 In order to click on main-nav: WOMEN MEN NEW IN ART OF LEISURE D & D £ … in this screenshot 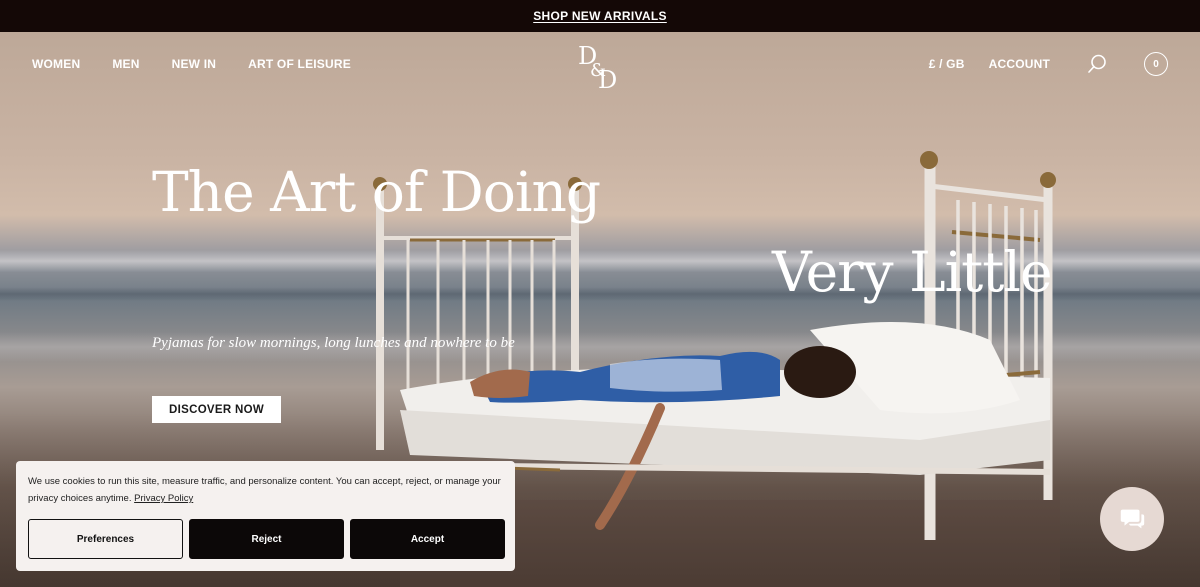, I will do `click(600, 64)`.